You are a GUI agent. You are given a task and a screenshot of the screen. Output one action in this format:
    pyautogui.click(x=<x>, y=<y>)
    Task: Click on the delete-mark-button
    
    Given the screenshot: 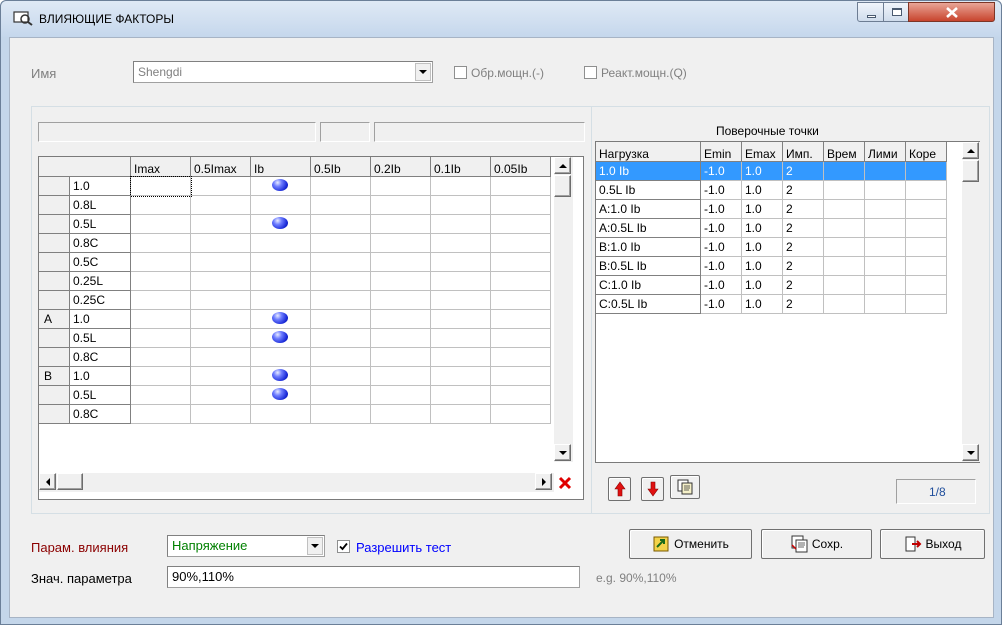 What is the action you would take?
    pyautogui.click(x=564, y=482)
    